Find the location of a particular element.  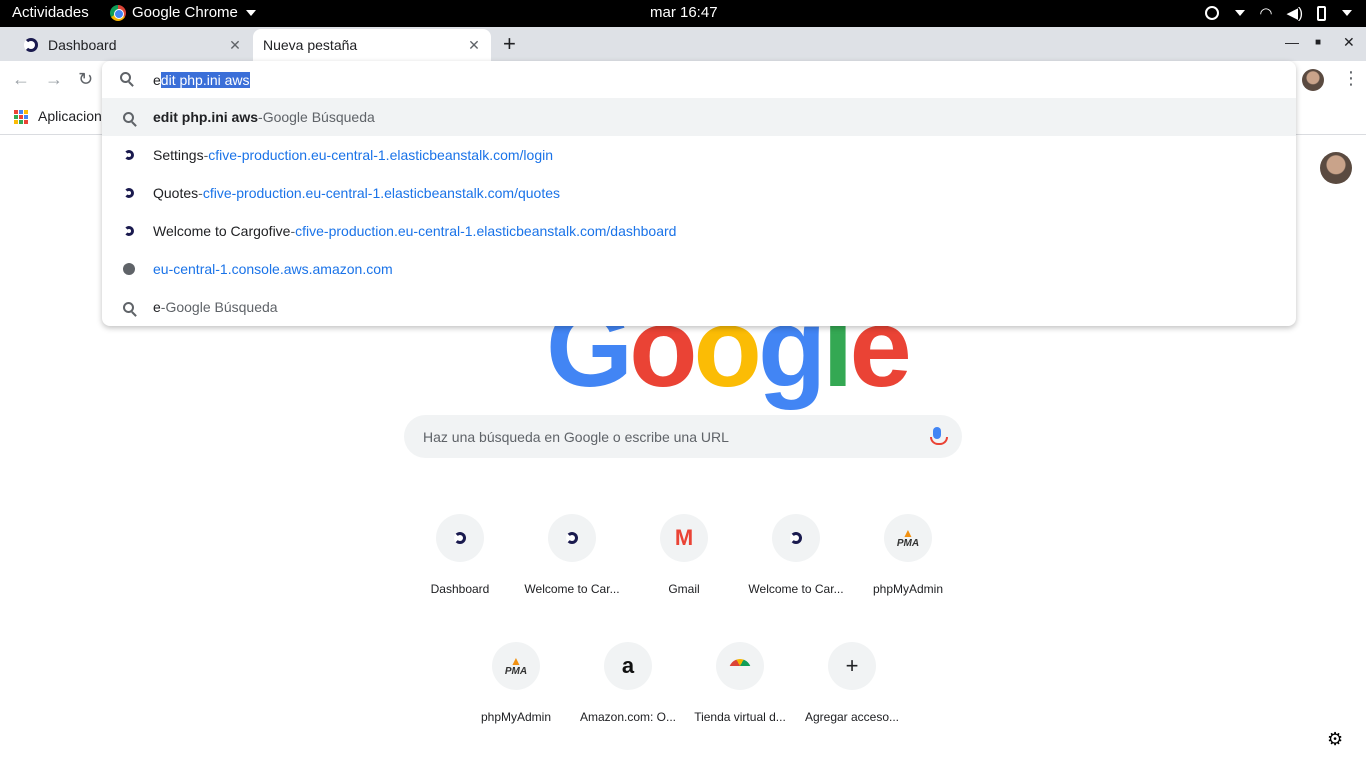

shortcut-tile: Dashboard is located at coordinates (460, 555).